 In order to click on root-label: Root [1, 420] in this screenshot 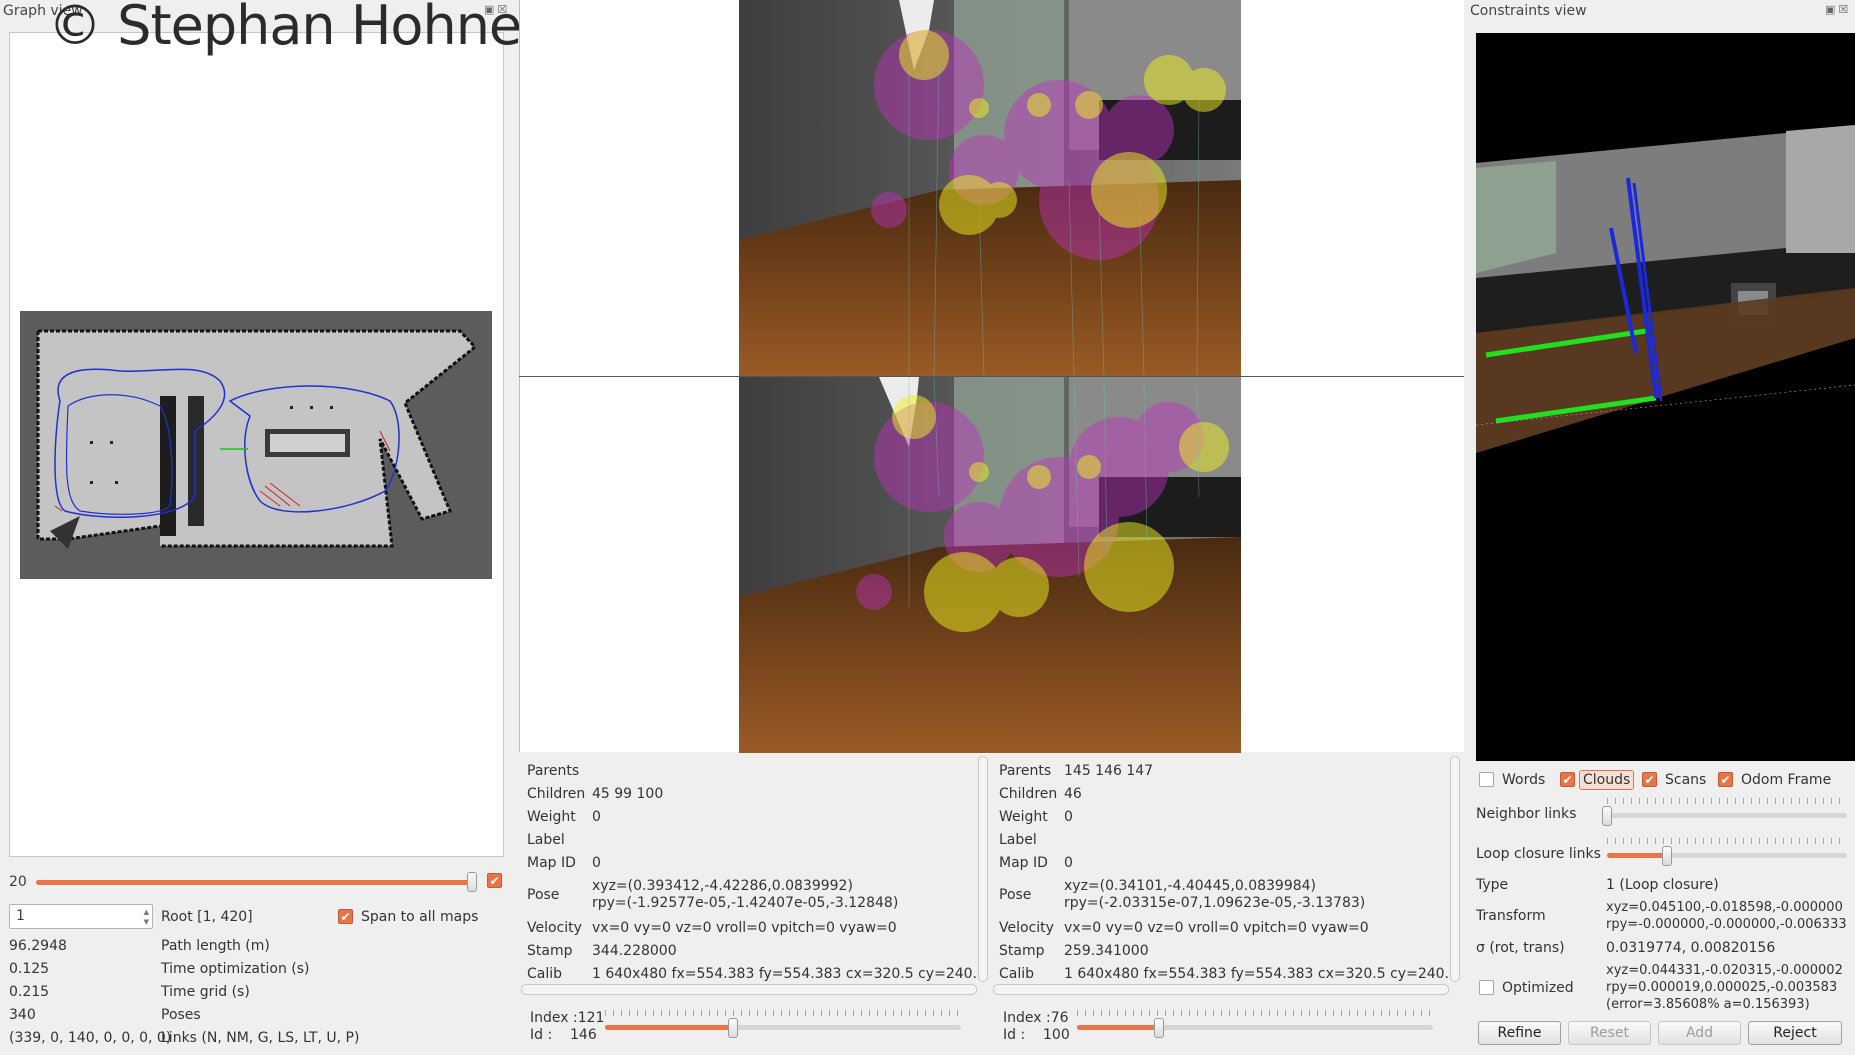, I will do `click(207, 917)`.